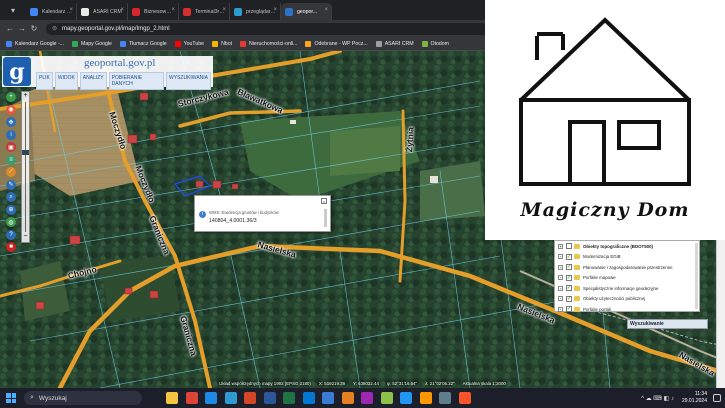  I want to click on geoportal-menu-item: WYSZUKIWANIA, so click(188, 81).